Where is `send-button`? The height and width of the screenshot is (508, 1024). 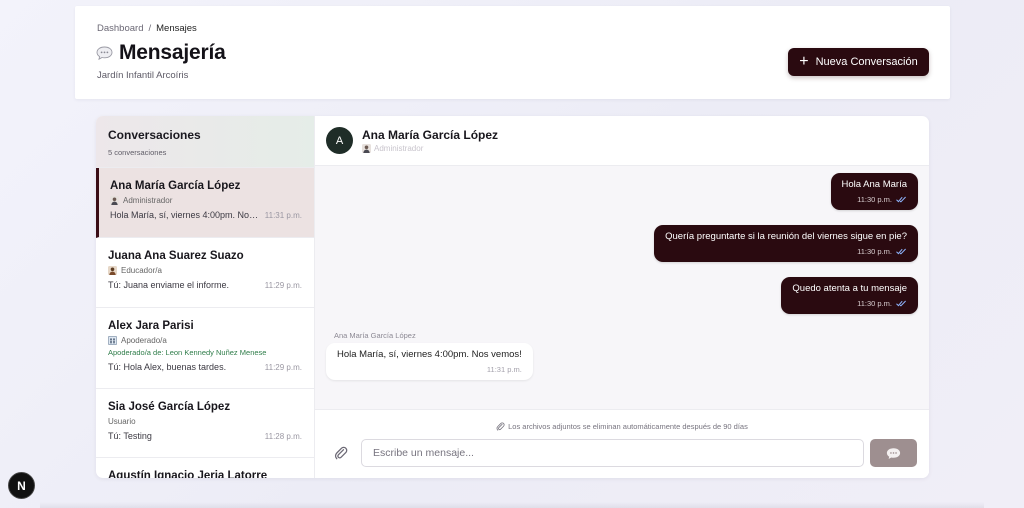 send-button is located at coordinates (893, 453).